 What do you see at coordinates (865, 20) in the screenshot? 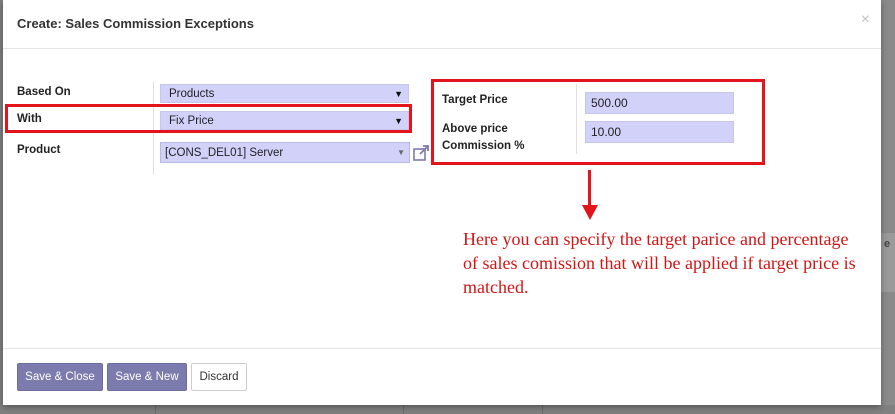
I see `close-icon: ×` at bounding box center [865, 20].